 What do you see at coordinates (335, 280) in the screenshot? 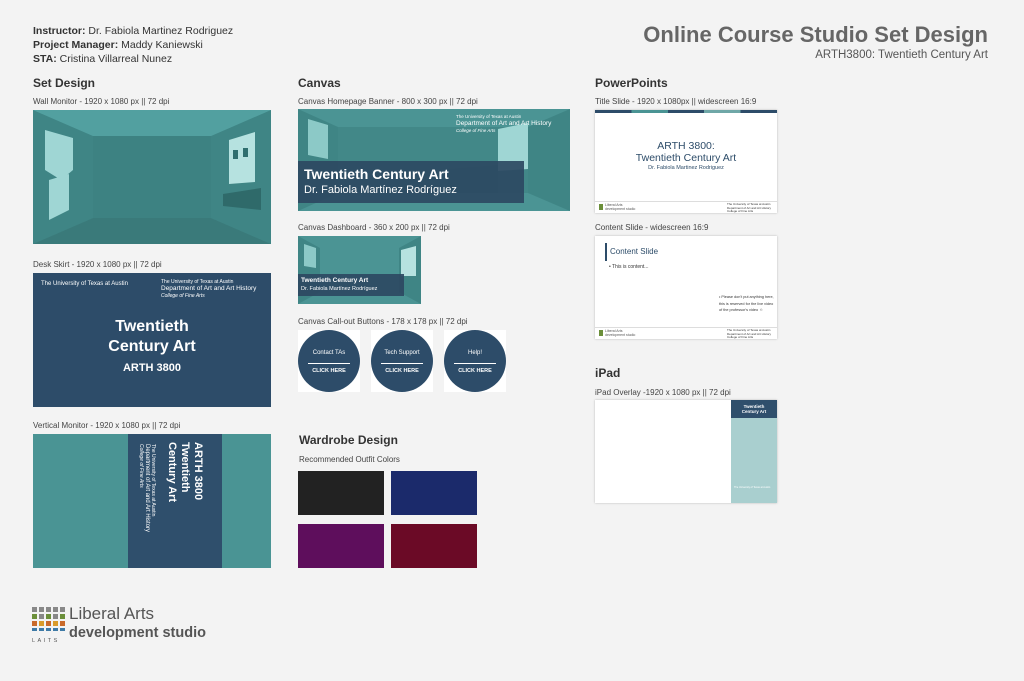
I see `dashboard-title: Twentieth Century Art` at bounding box center [335, 280].